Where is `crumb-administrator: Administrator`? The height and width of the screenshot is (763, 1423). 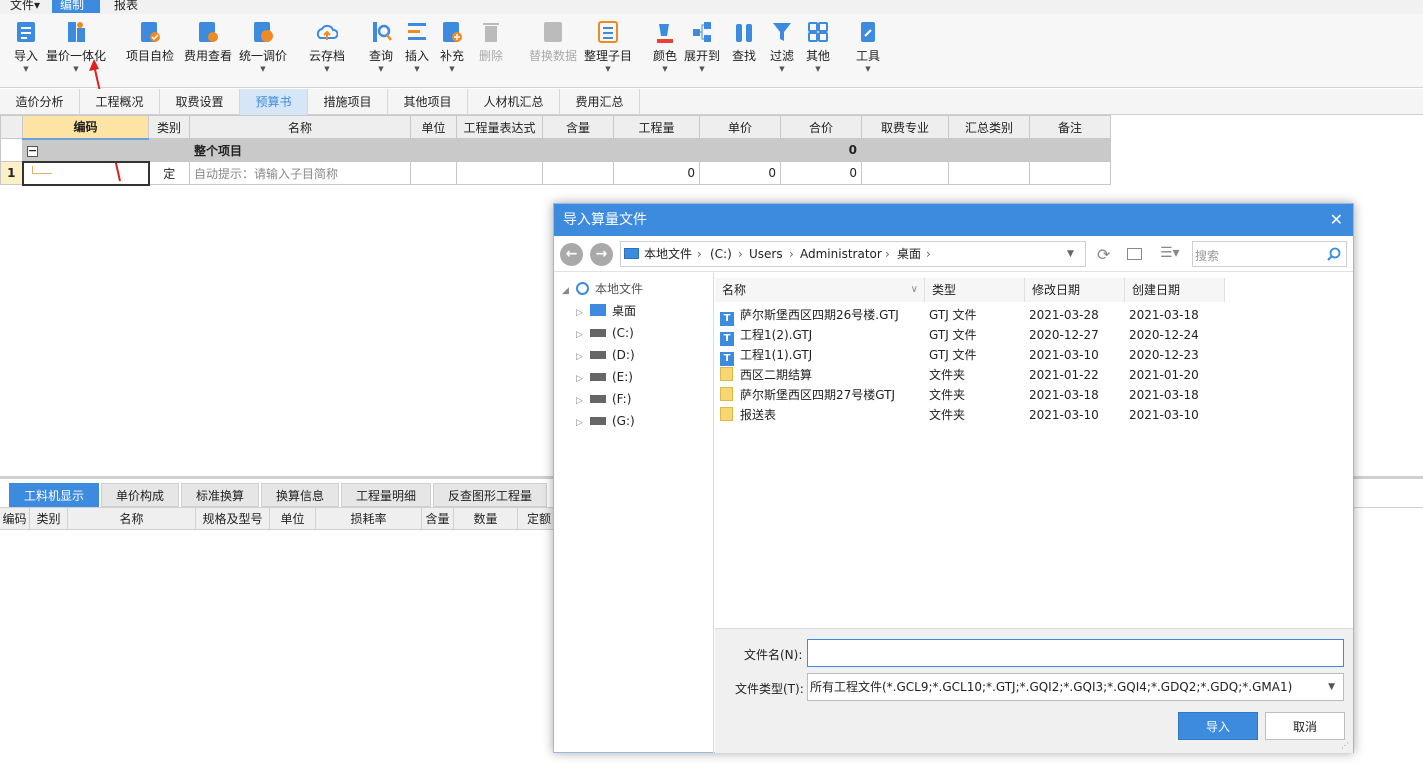
crumb-administrator: Administrator is located at coordinates (841, 254).